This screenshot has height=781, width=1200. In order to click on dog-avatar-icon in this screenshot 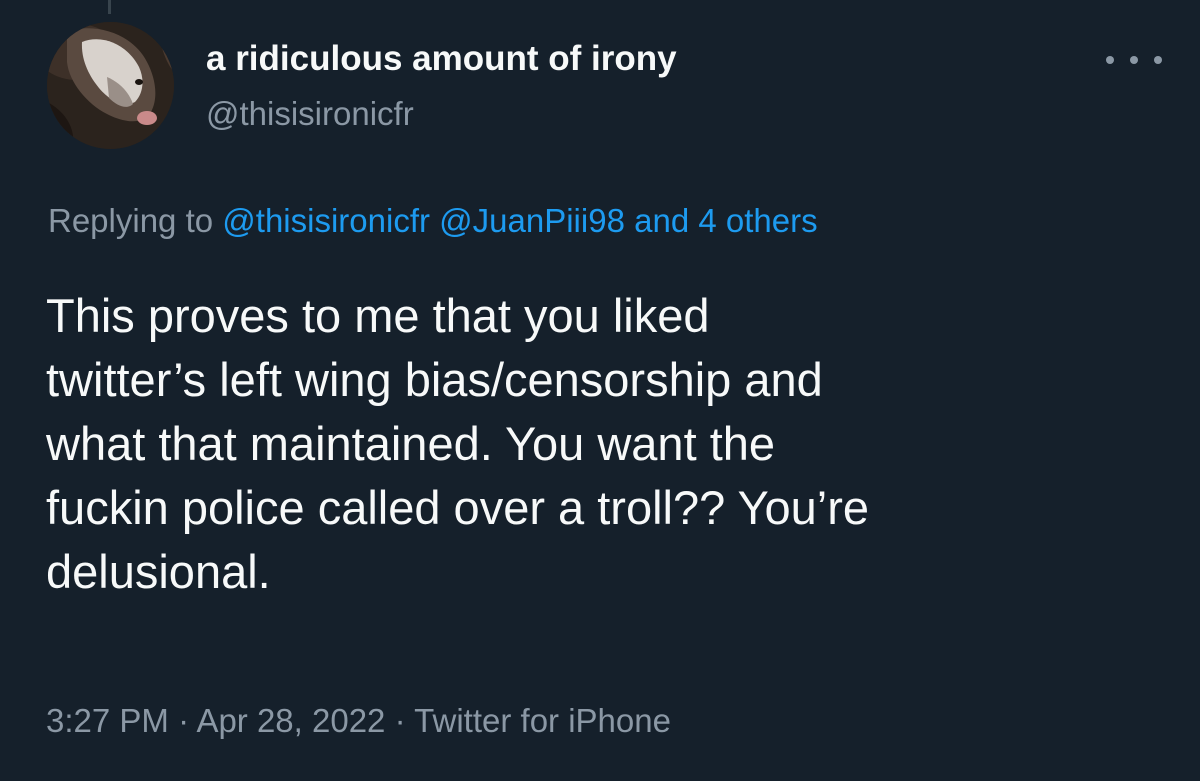, I will do `click(110, 85)`.